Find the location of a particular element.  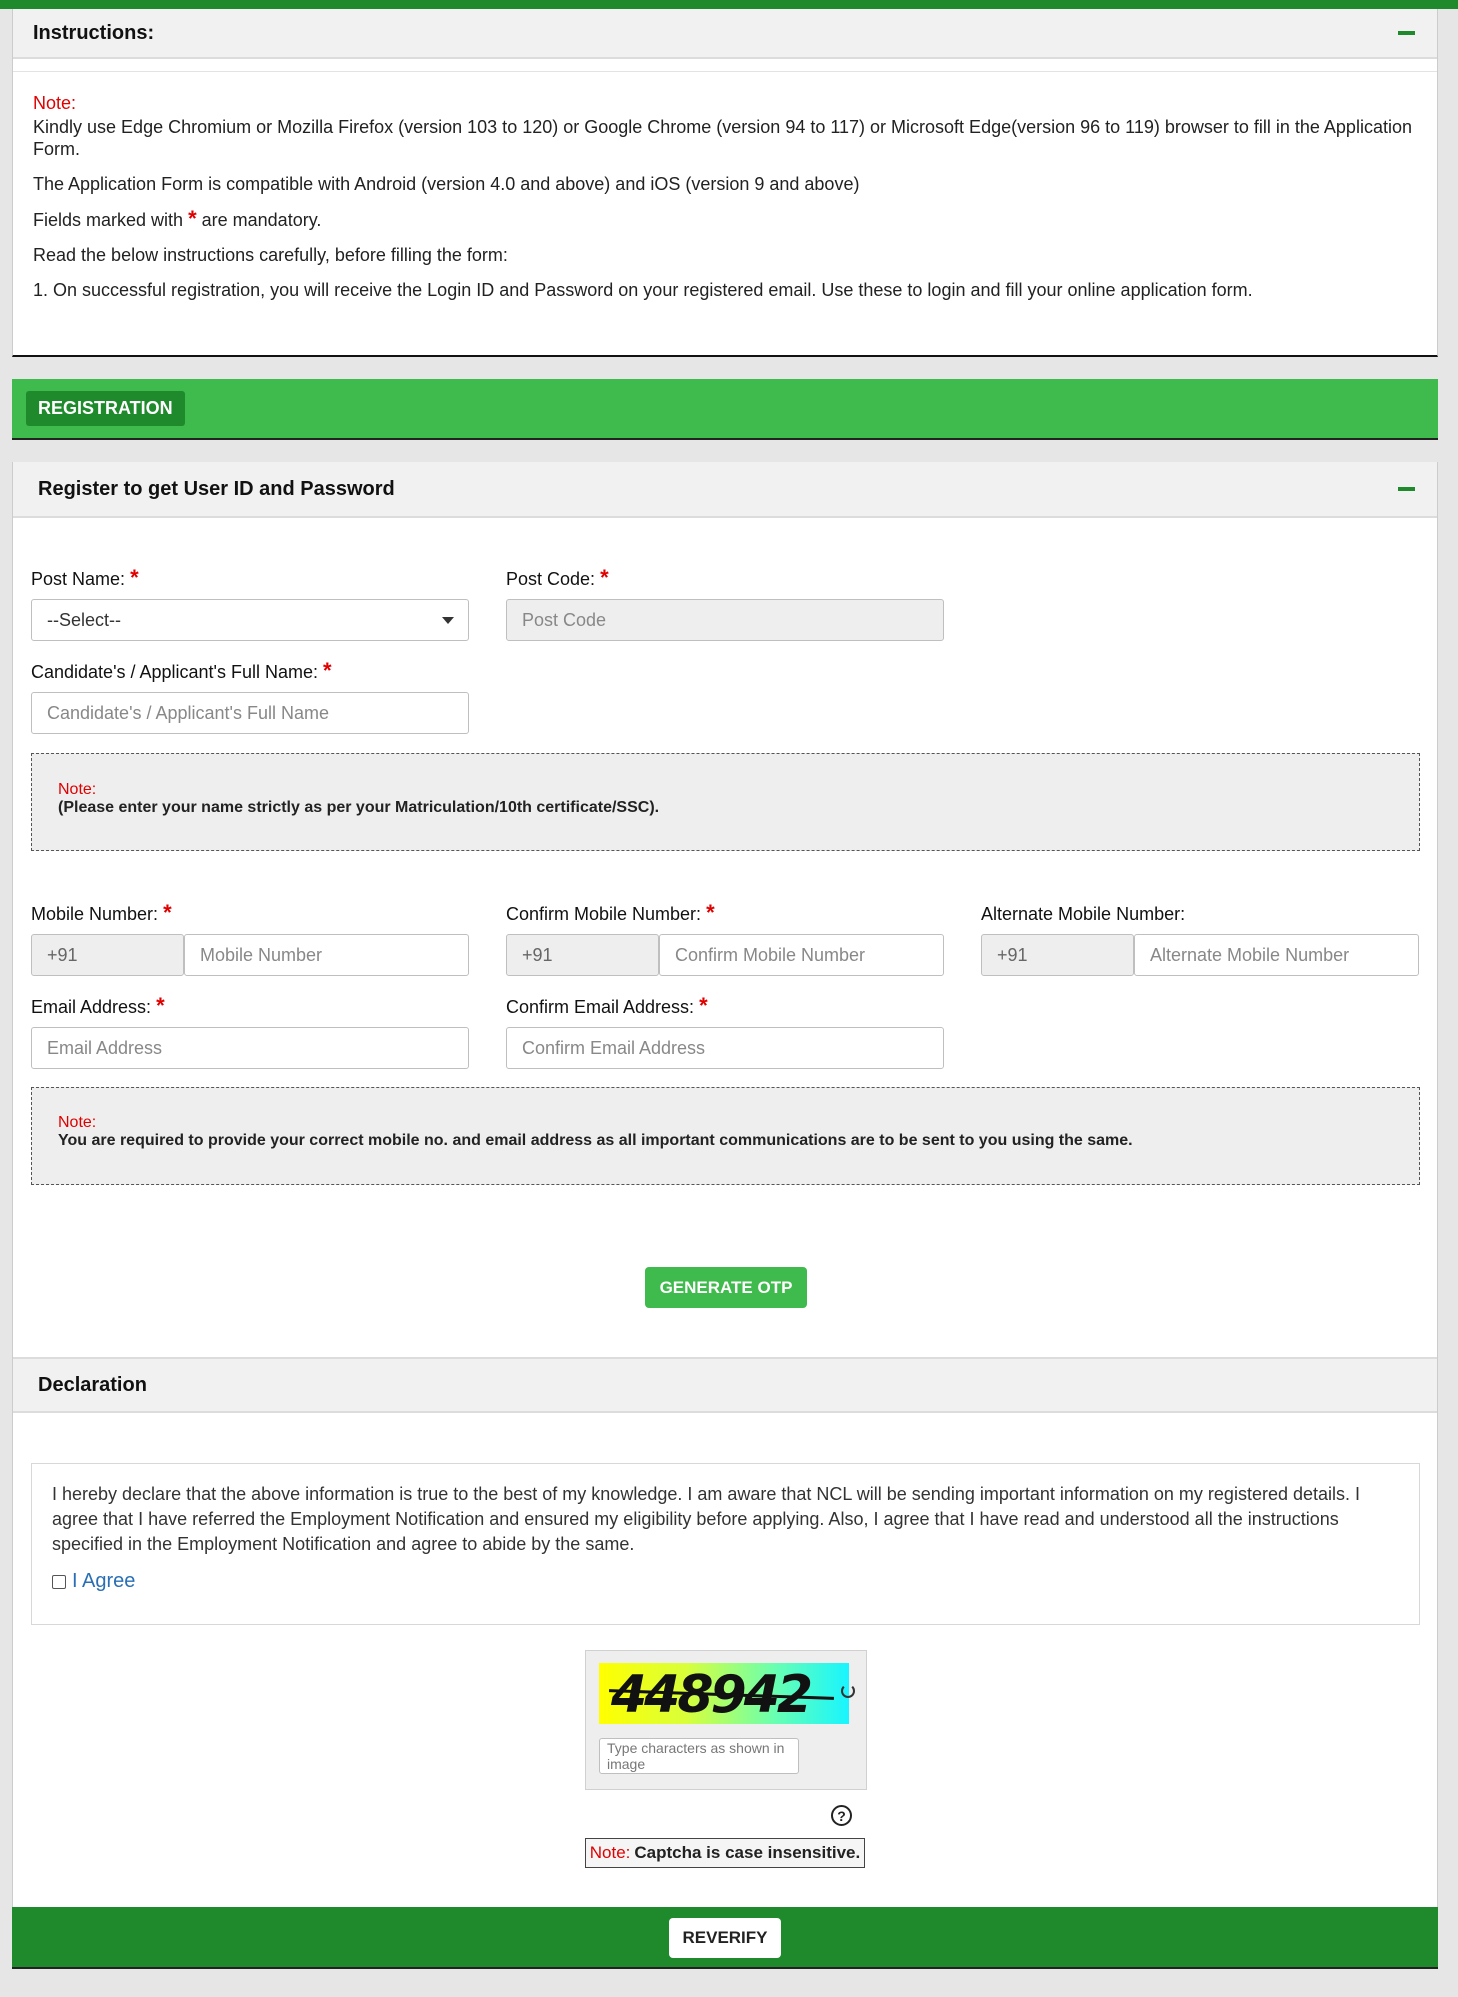

instructions-note-label: Note: is located at coordinates (55, 103).